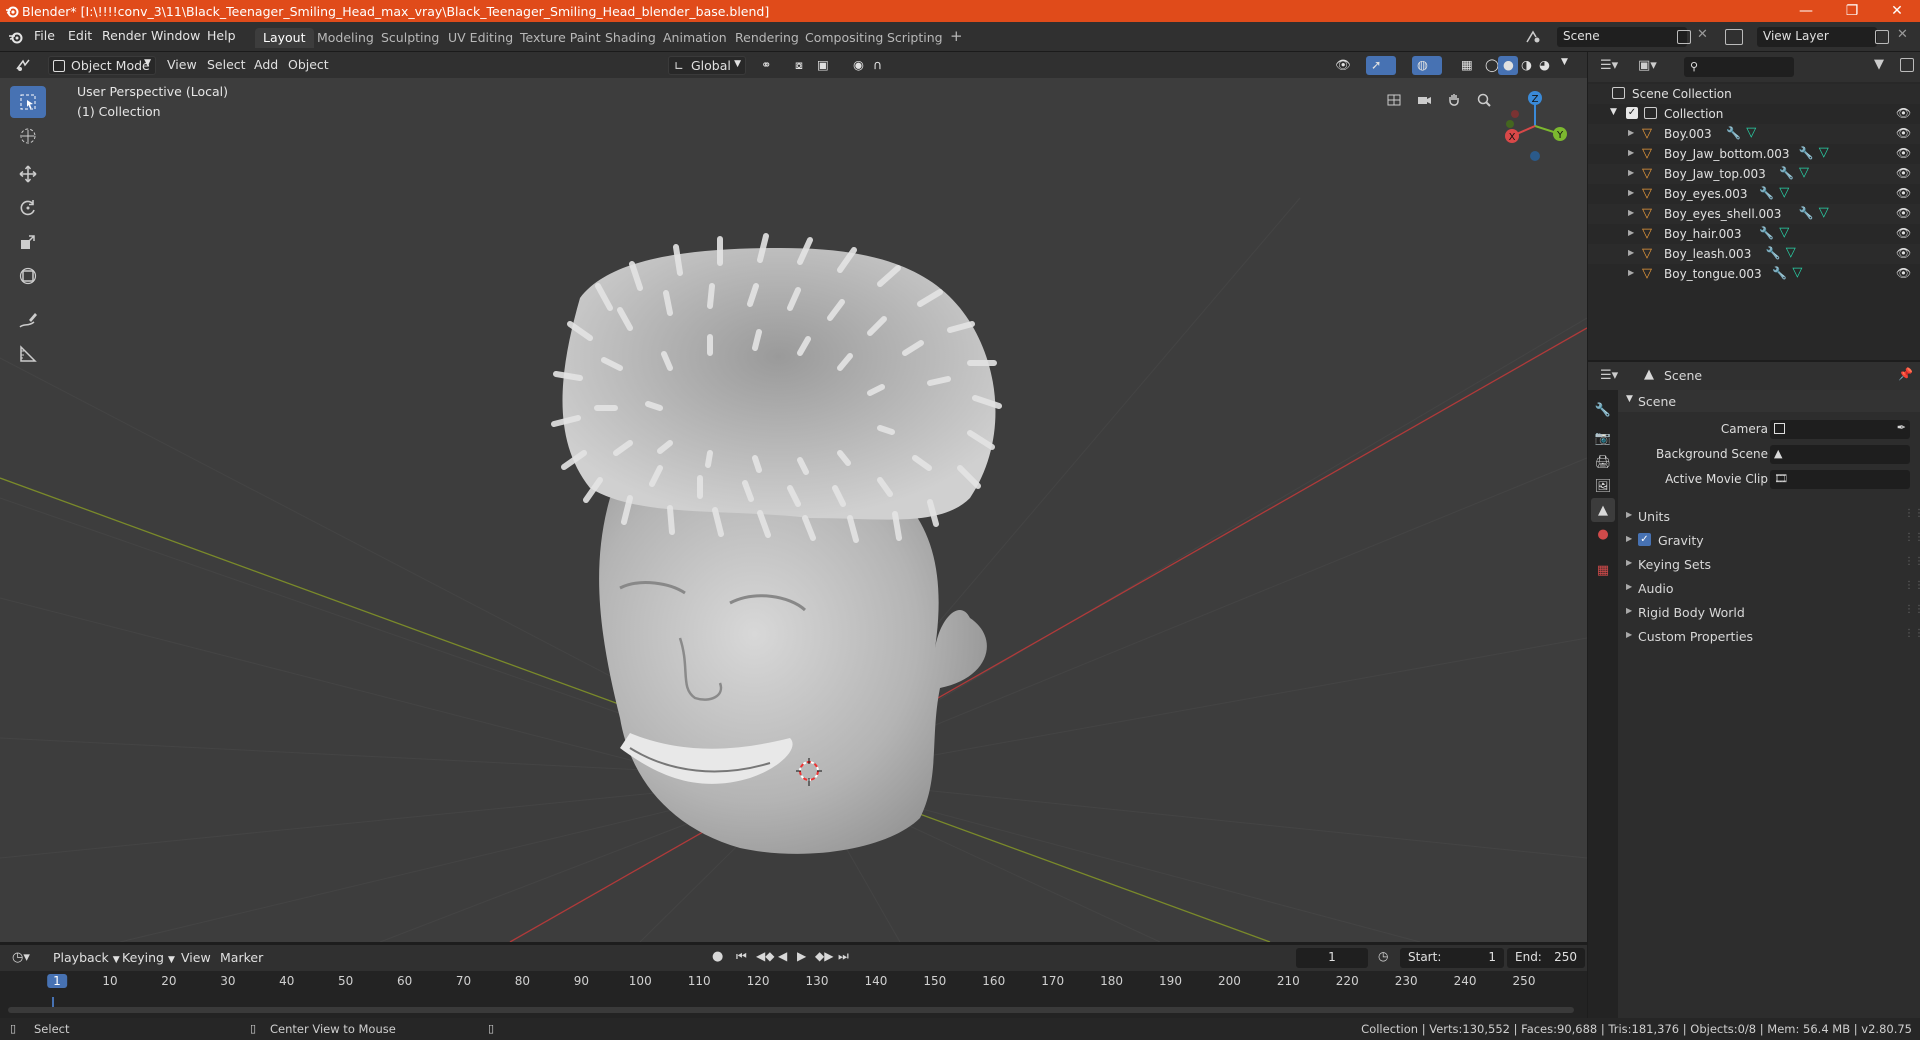 The image size is (1920, 1040). I want to click on blender-menu-icon, so click(16, 37).